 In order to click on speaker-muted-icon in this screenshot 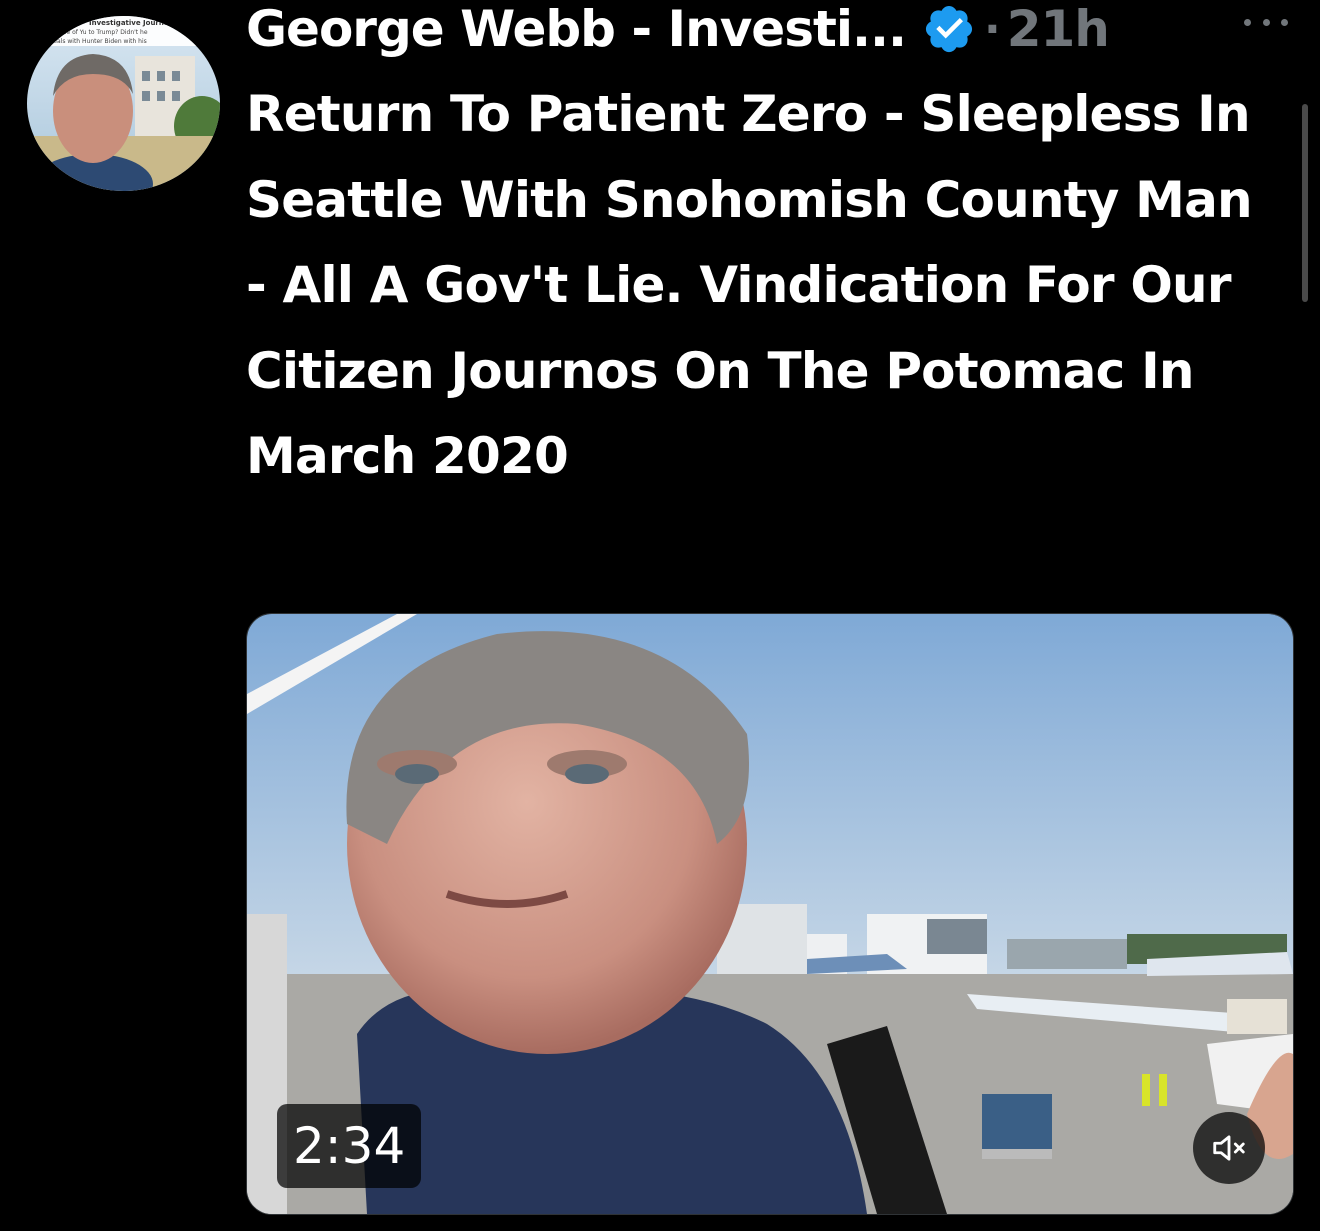, I will do `click(1229, 1148)`.